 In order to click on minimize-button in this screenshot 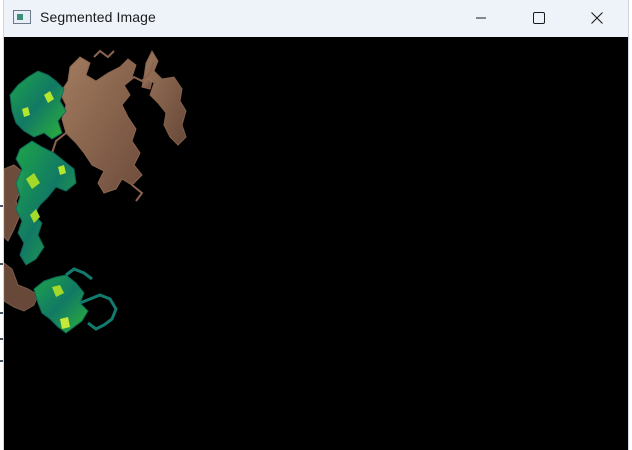, I will do `click(481, 18)`.